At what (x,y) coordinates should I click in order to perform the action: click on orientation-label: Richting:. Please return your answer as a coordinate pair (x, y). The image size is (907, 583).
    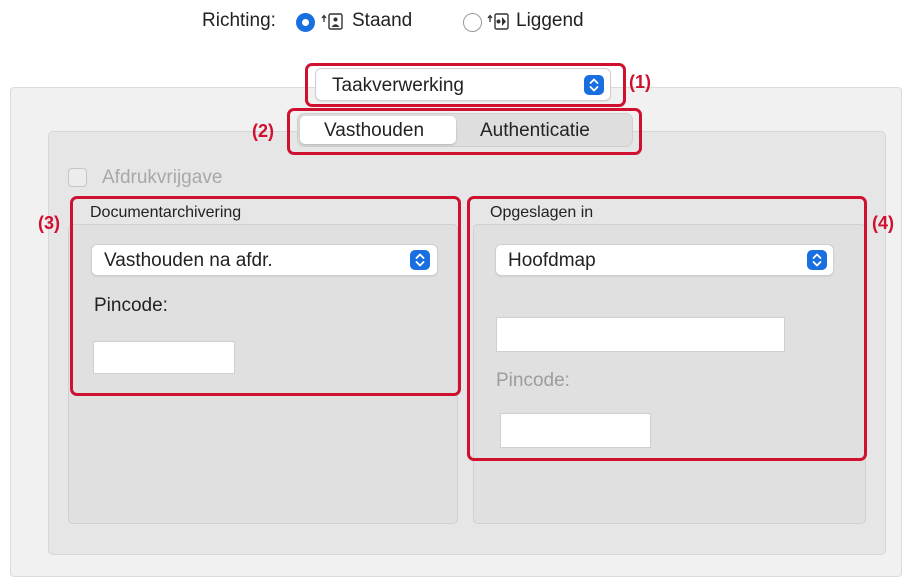
    Looking at the image, I should click on (239, 20).